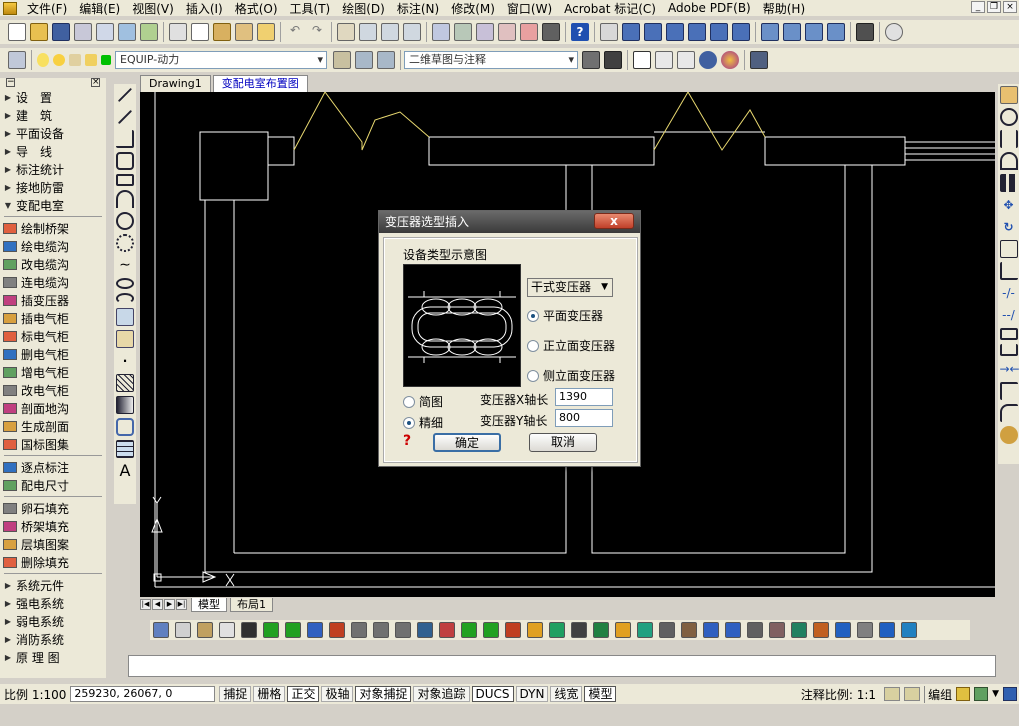  I want to click on copy-icon, so click(200, 32).